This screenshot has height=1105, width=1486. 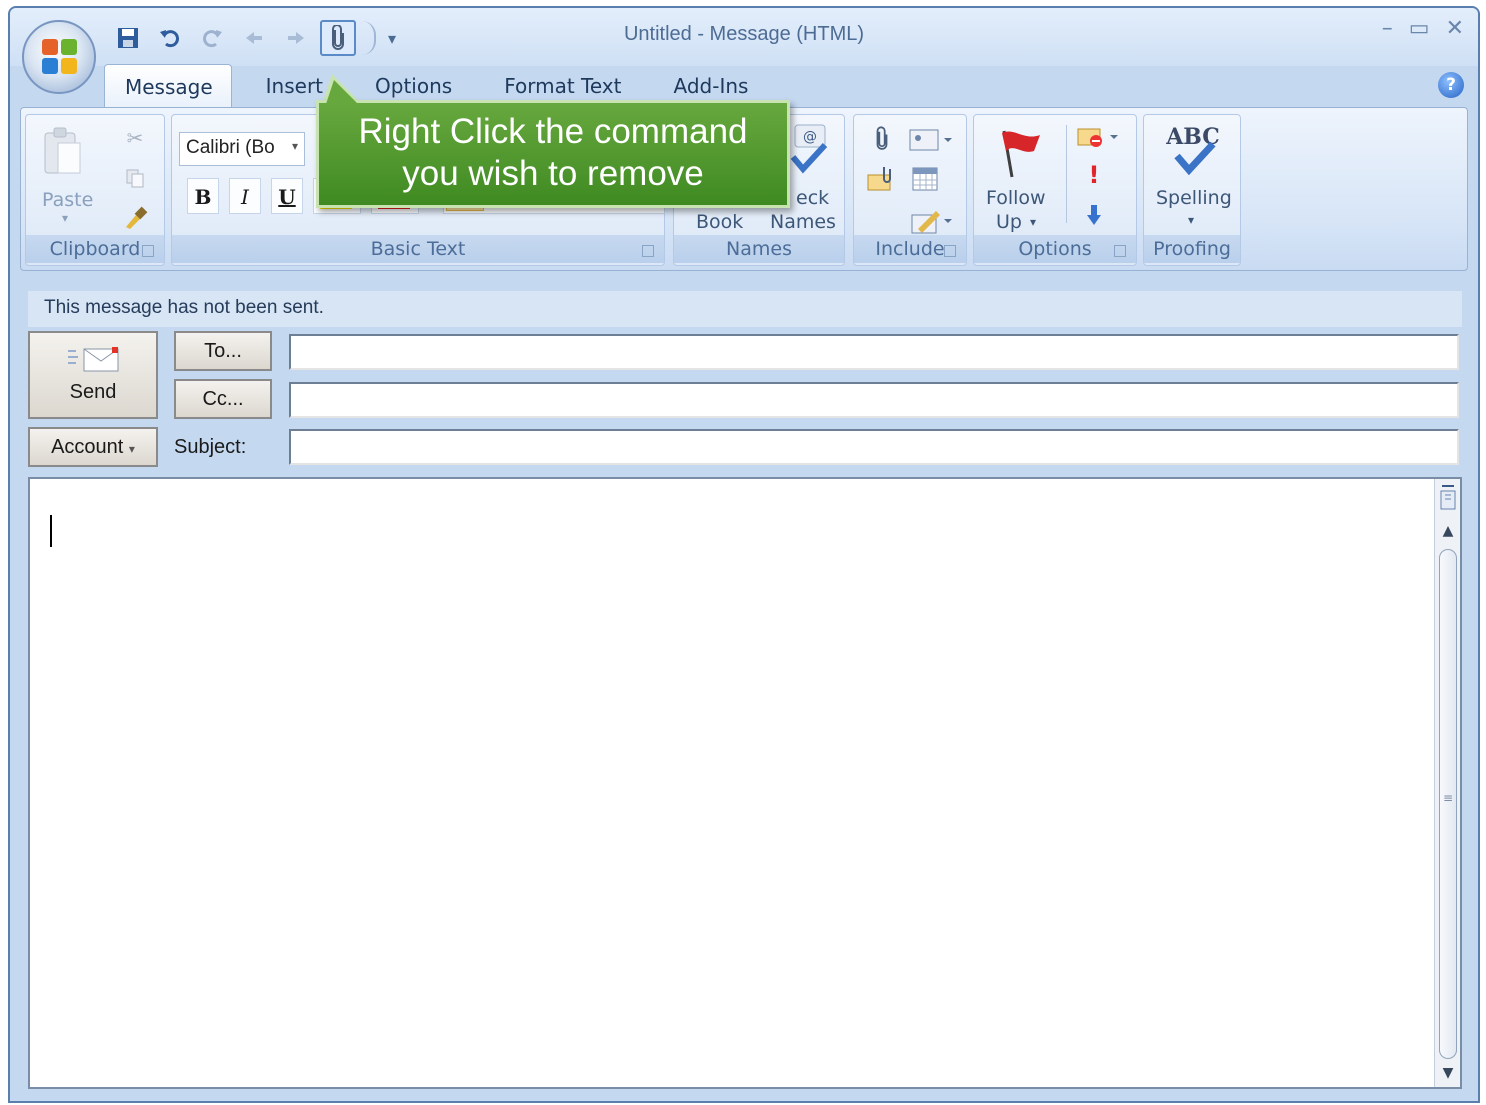 What do you see at coordinates (1419, 28) in the screenshot?
I see `maximize-button: ▭` at bounding box center [1419, 28].